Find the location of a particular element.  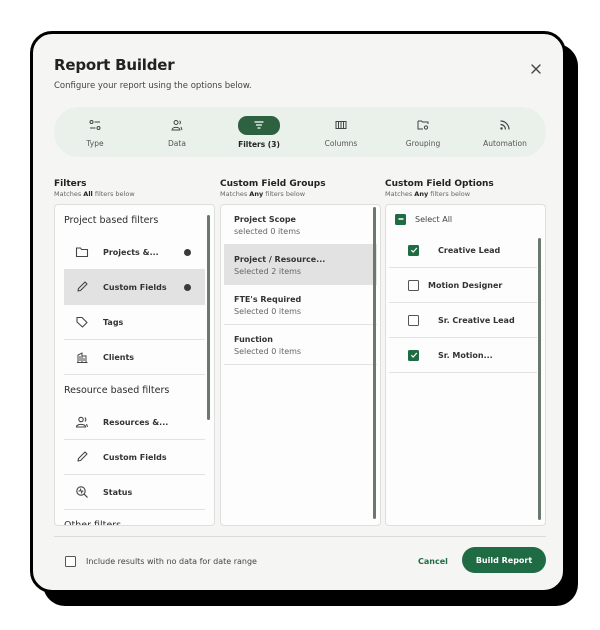

users-icon is located at coordinates (82, 422).